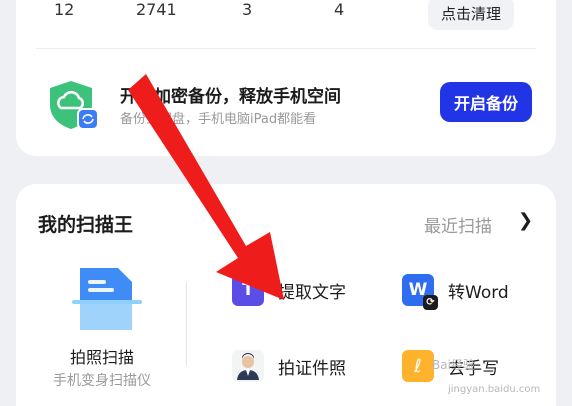  I want to click on stat-value: 4, so click(339, 9).